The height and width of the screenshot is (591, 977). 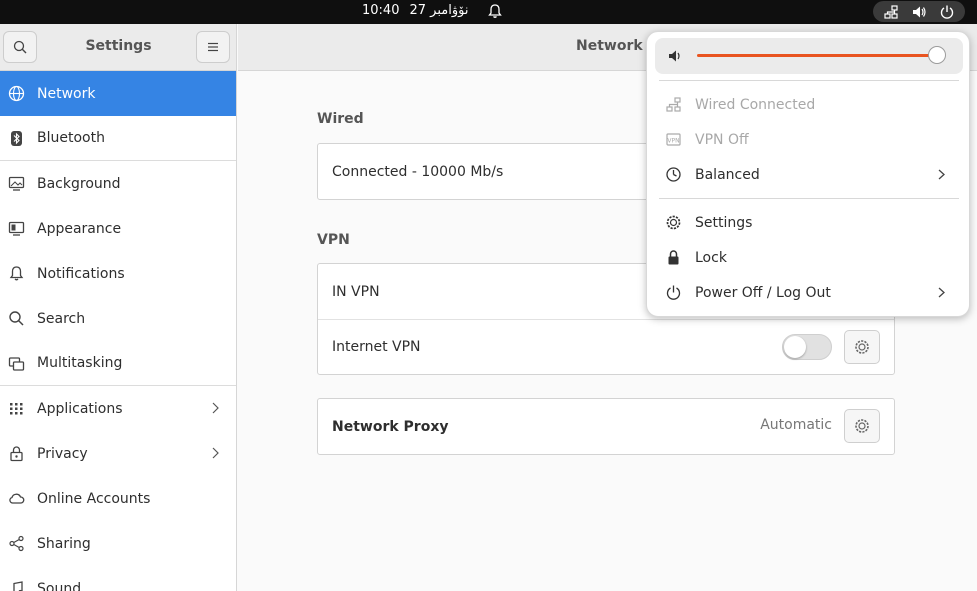 I want to click on sidebar-item-label: Sharing, so click(x=64, y=543).